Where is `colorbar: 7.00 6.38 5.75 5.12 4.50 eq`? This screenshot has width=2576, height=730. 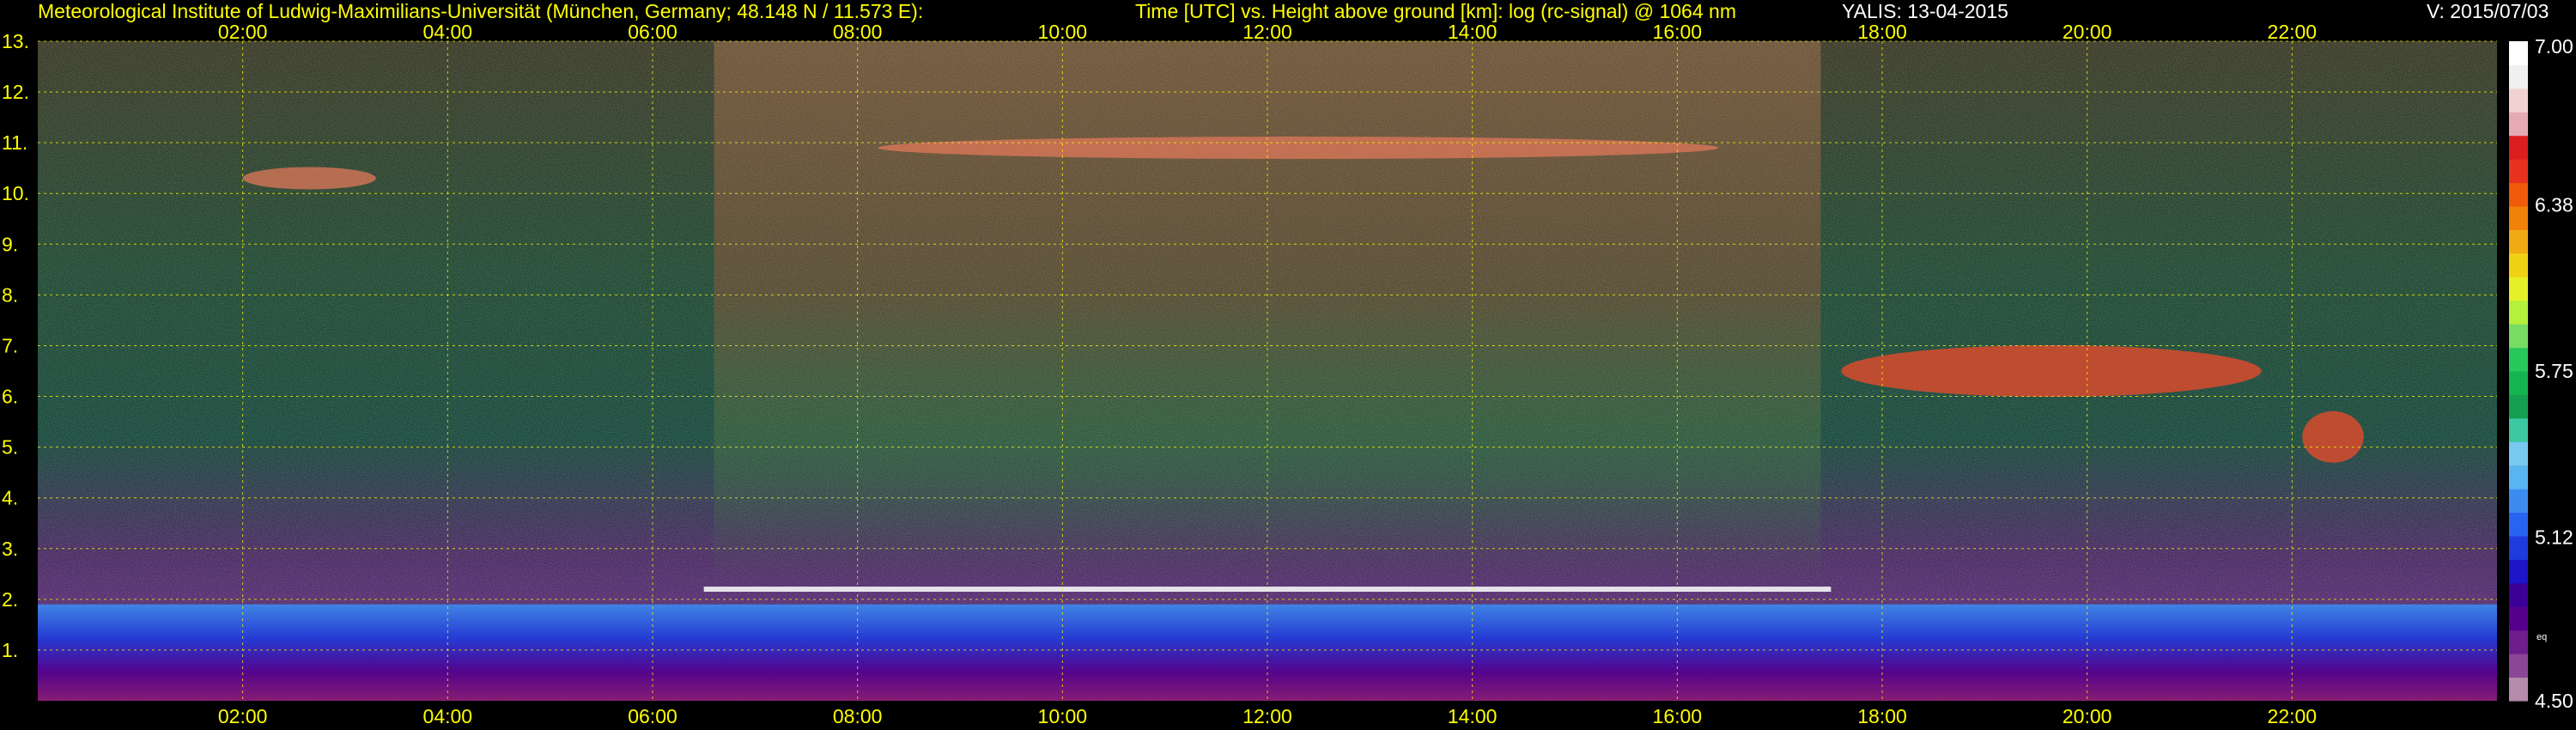
colorbar: 7.00 6.38 5.75 5.12 4.50 eq is located at coordinates (2541, 373).